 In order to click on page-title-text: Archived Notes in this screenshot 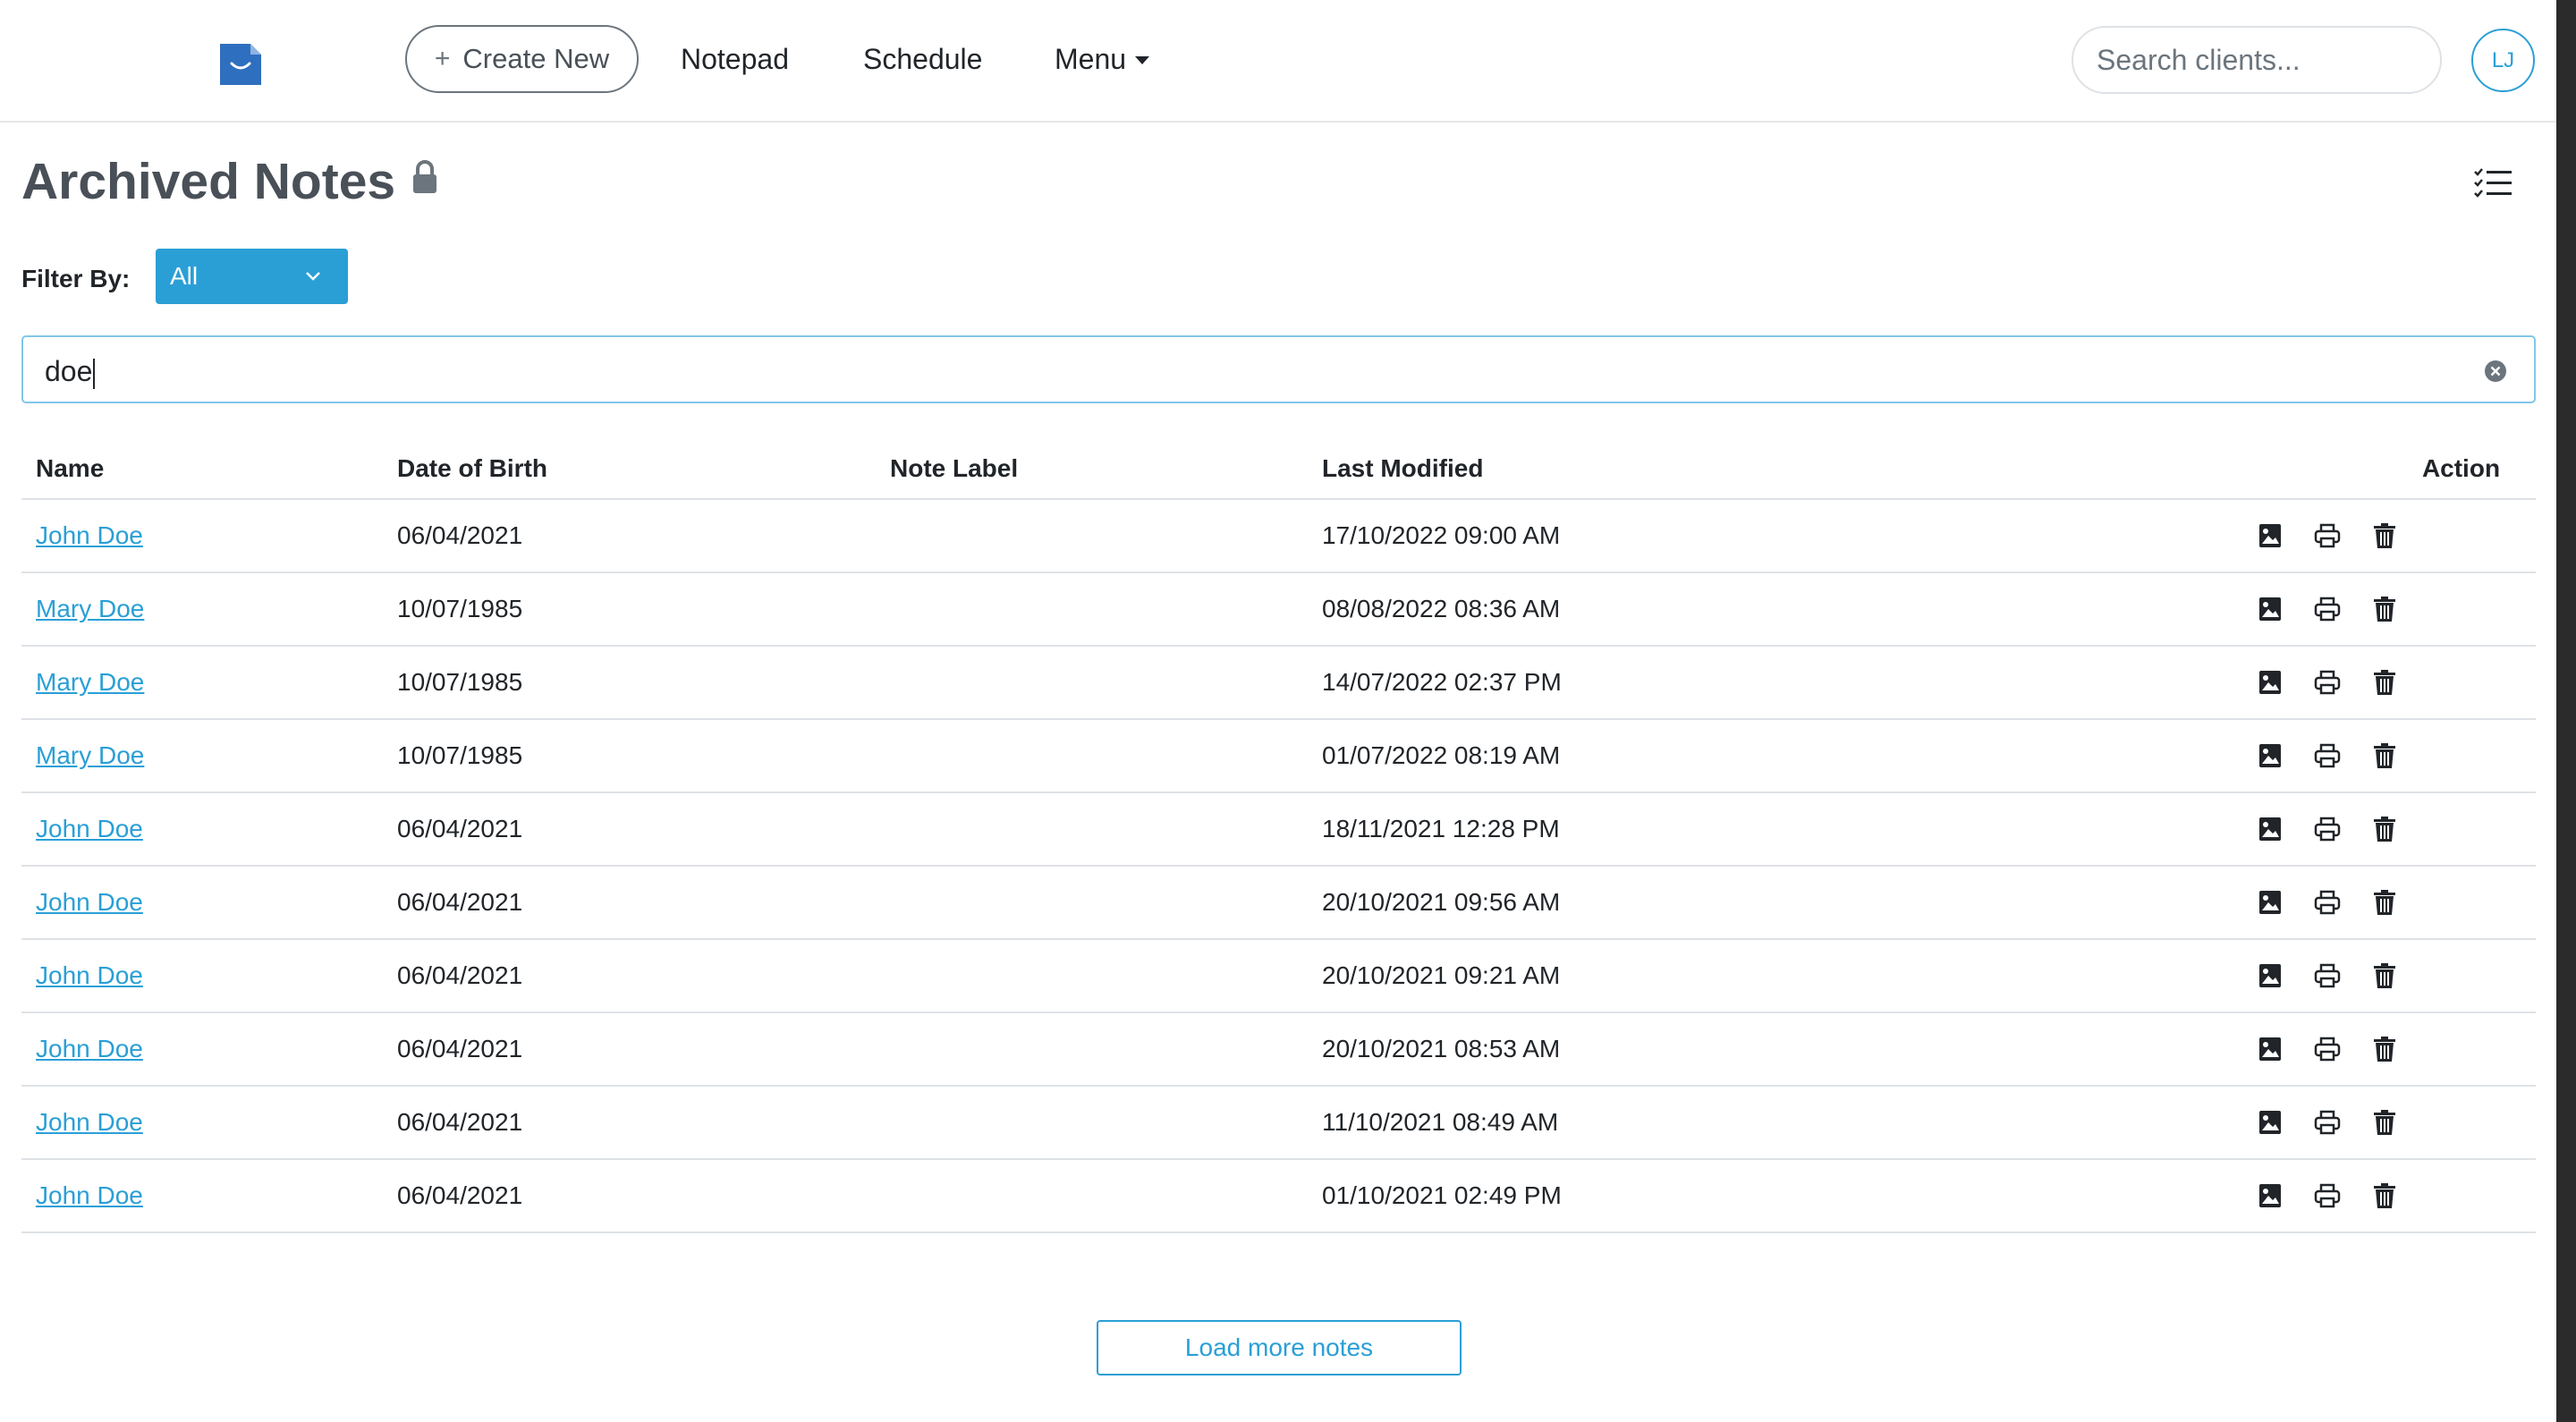, I will do `click(208, 181)`.